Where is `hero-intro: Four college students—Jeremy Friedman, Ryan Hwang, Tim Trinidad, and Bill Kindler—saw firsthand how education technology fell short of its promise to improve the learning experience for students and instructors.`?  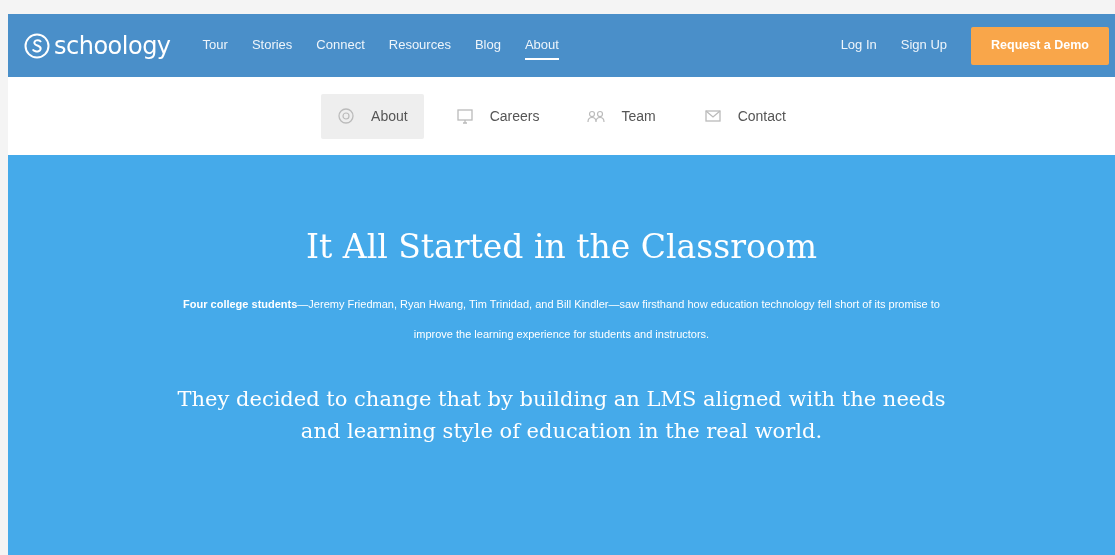
hero-intro: Four college students—Jeremy Friedman, Ryan Hwang, Tim Trinidad, and Bill Kindler—saw firsthand how education technology fell short of its promise to improve the learning experience for students and instructors. is located at coordinates (561, 319).